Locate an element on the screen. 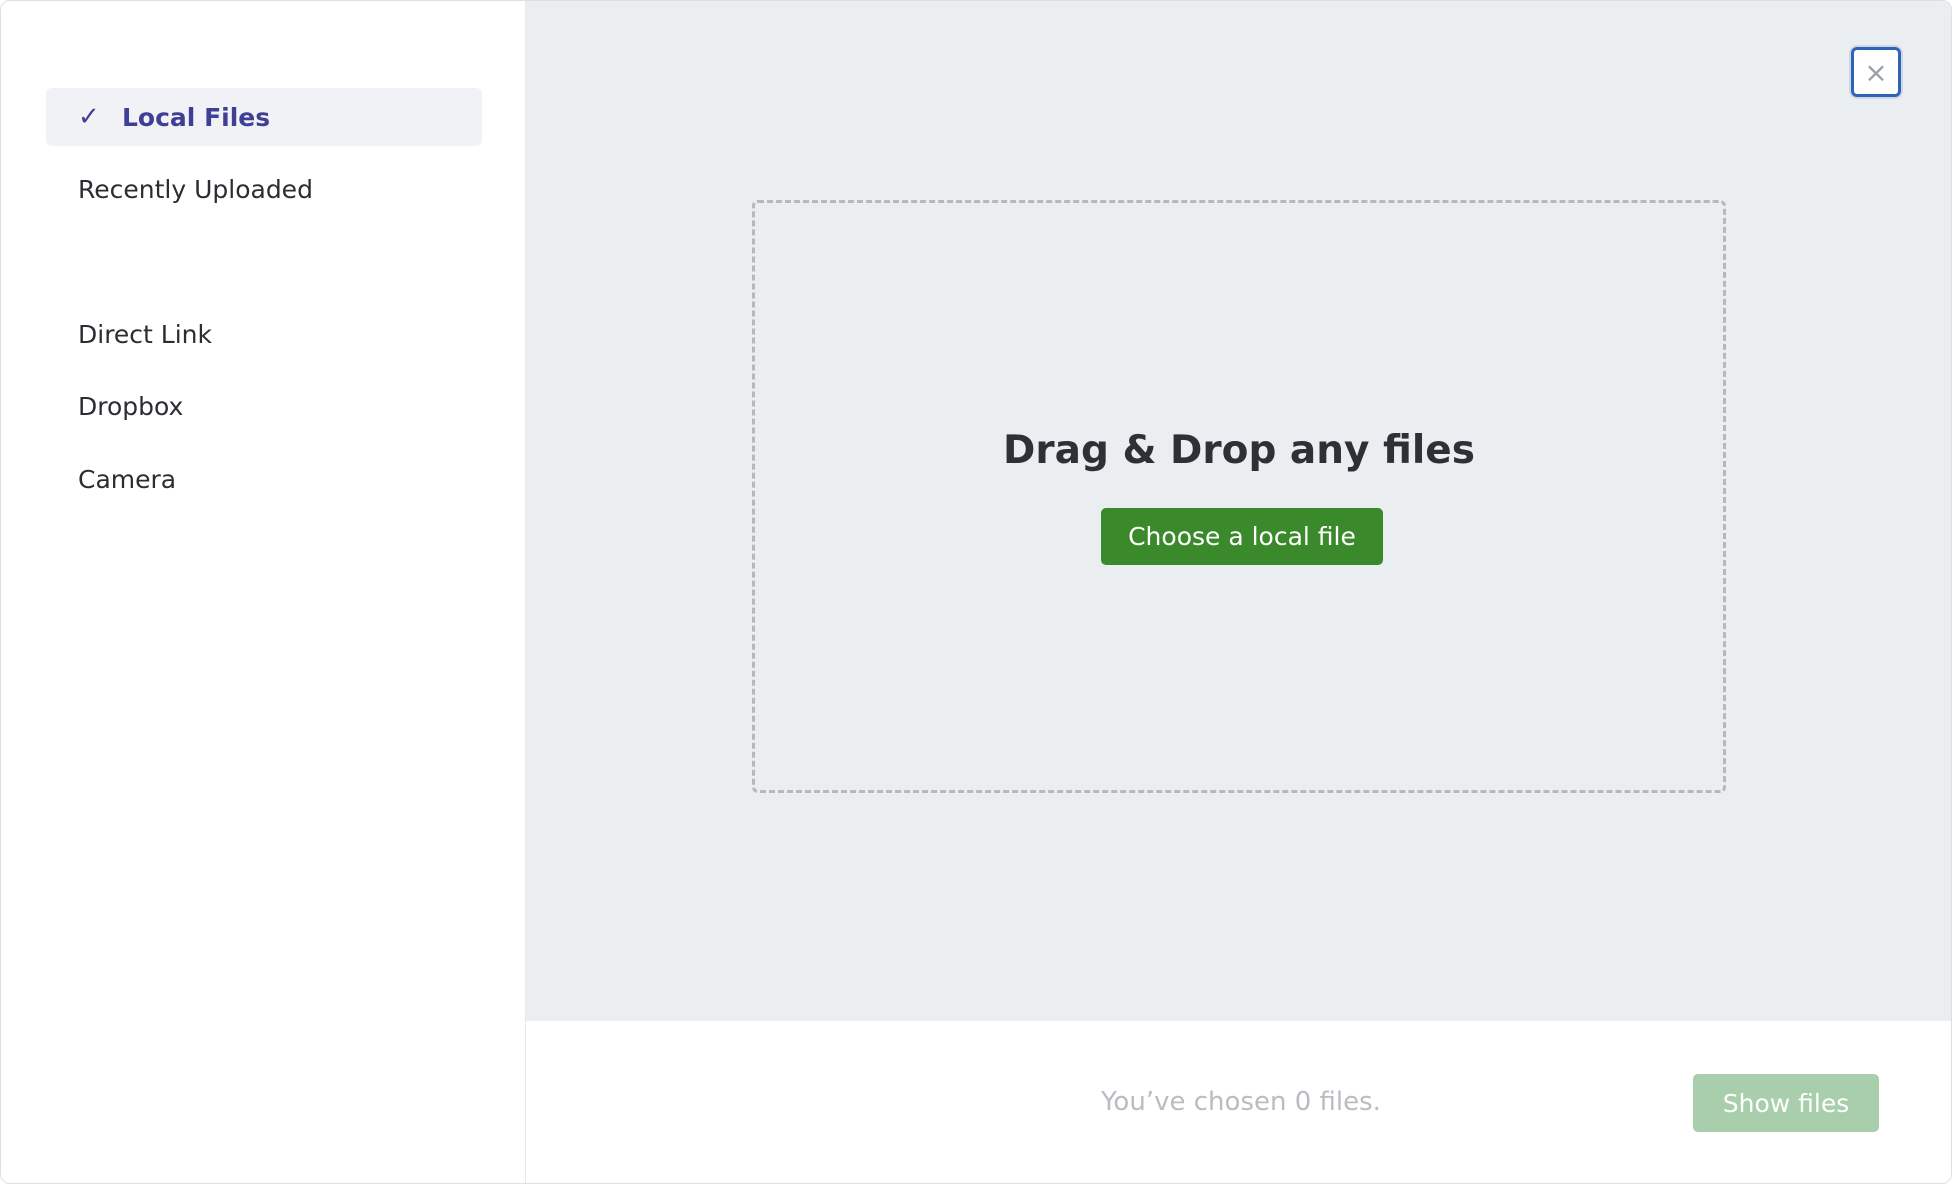 This screenshot has height=1184, width=1952. sidebar-item-dropbox: Dropbox is located at coordinates (264, 406).